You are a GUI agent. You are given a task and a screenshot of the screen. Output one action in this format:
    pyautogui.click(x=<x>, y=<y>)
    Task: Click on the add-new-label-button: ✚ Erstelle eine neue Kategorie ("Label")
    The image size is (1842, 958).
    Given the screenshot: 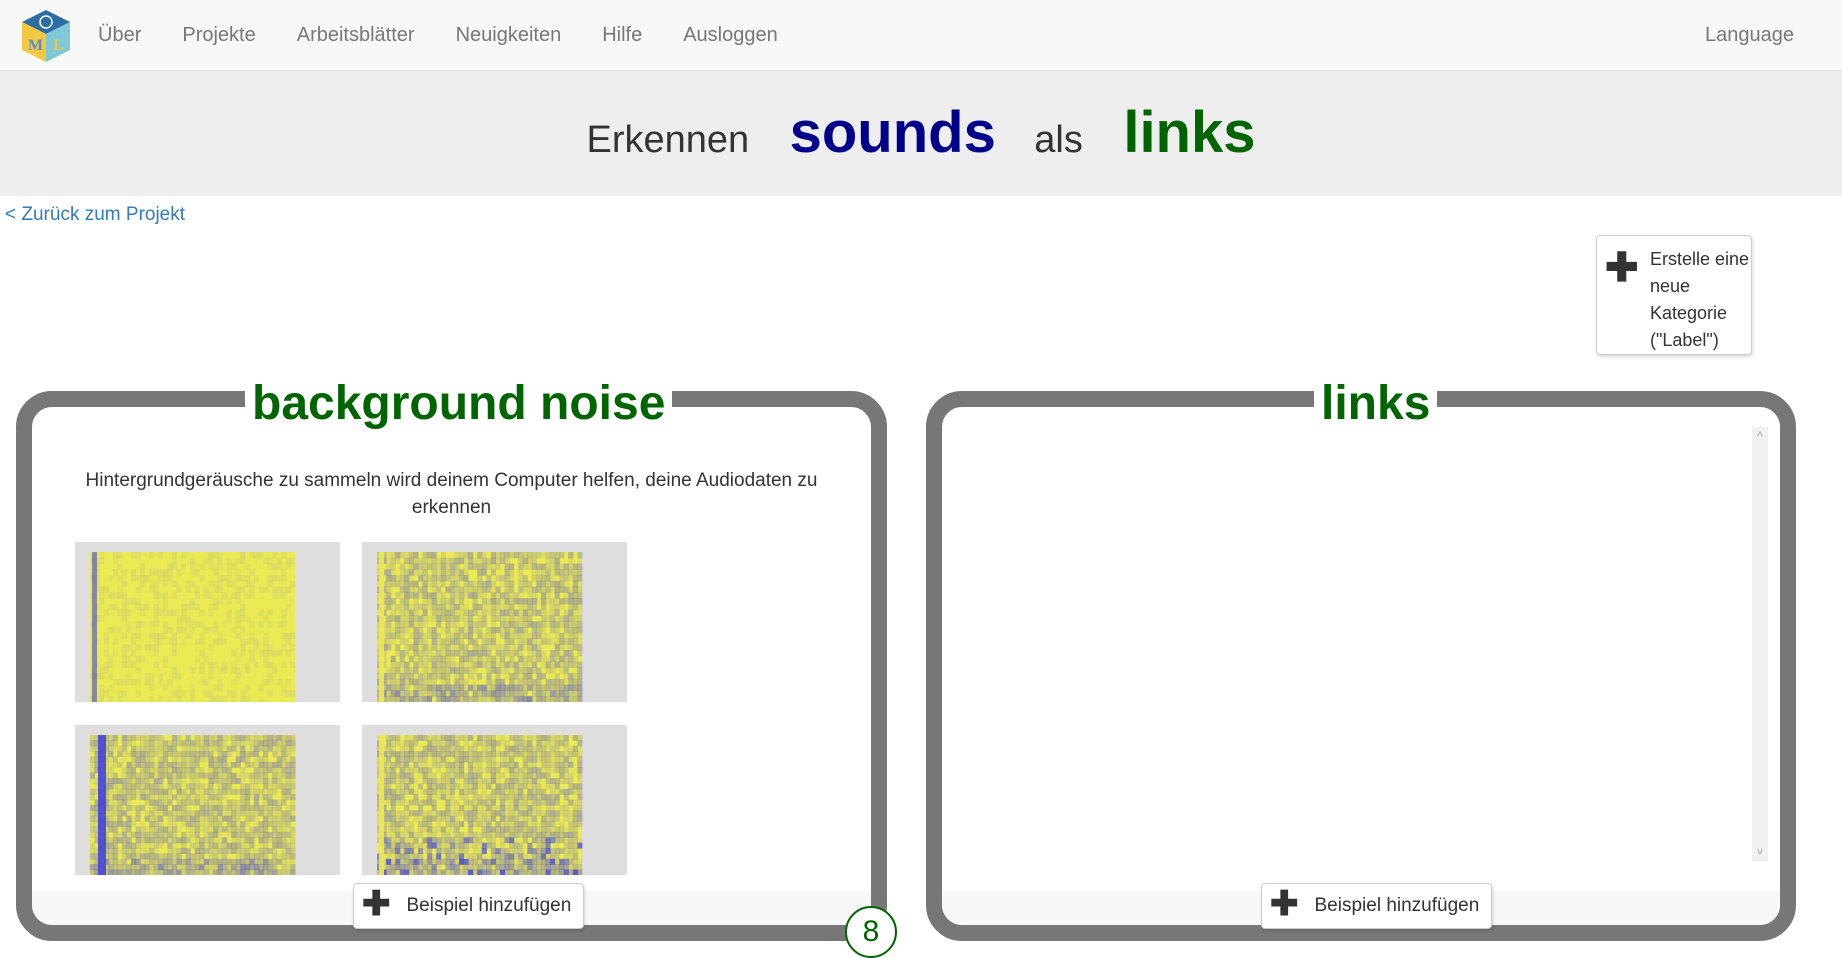 What is the action you would take?
    pyautogui.click(x=1674, y=295)
    